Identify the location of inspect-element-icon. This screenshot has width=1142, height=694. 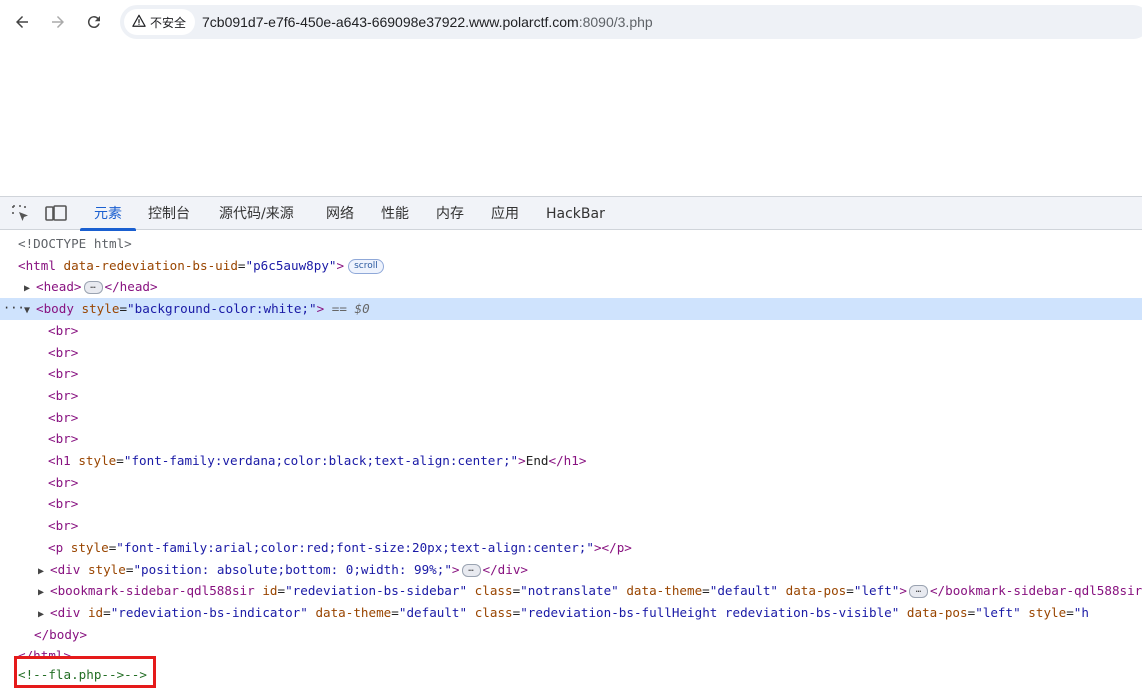
(21, 214).